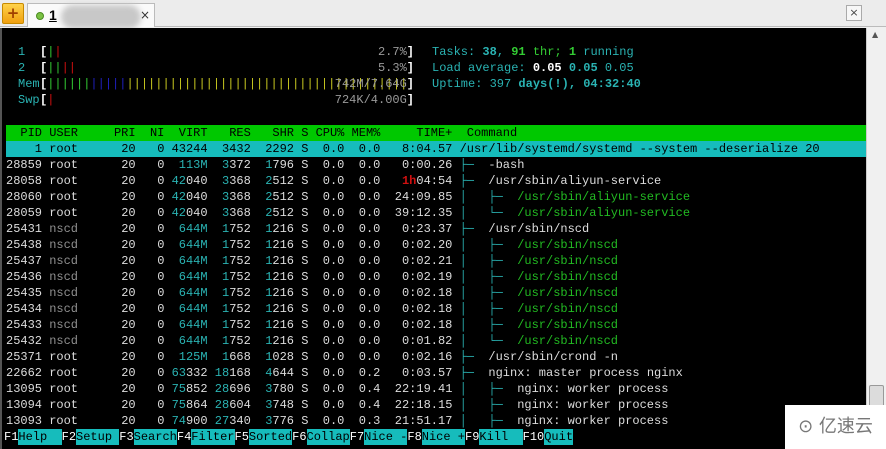 This screenshot has height=449, width=886. I want to click on fkey-label-f6: Collap, so click(328, 437).